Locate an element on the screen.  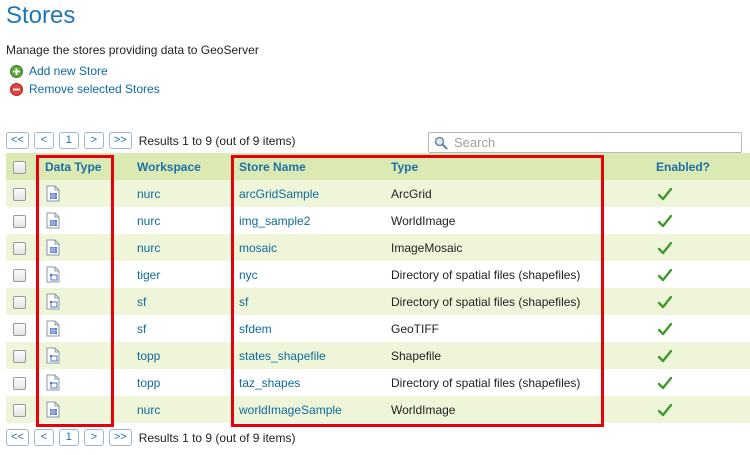
table-row: topp states_shapefile Shapefile is located at coordinates (378, 355).